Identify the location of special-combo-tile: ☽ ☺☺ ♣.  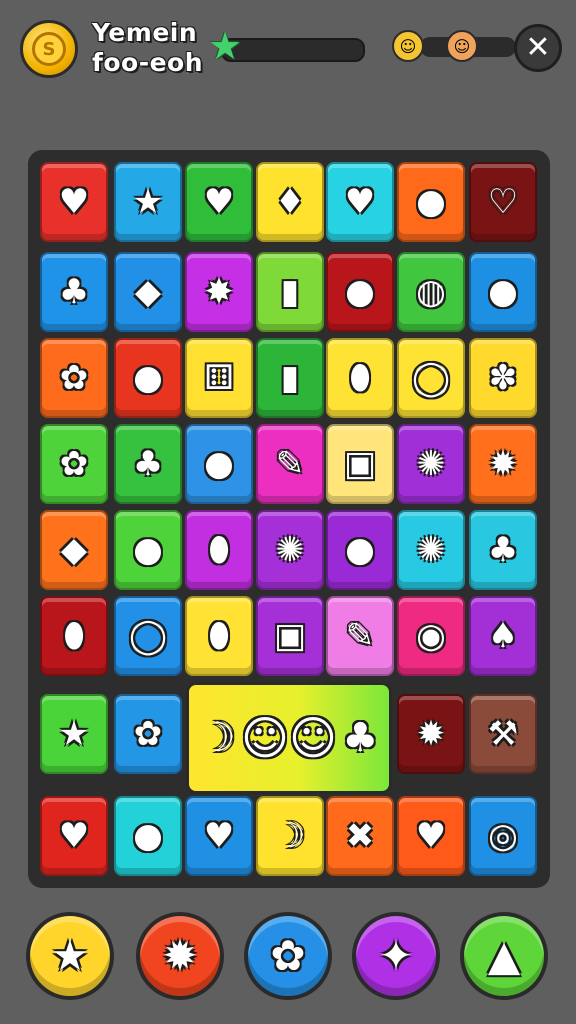
(289, 738).